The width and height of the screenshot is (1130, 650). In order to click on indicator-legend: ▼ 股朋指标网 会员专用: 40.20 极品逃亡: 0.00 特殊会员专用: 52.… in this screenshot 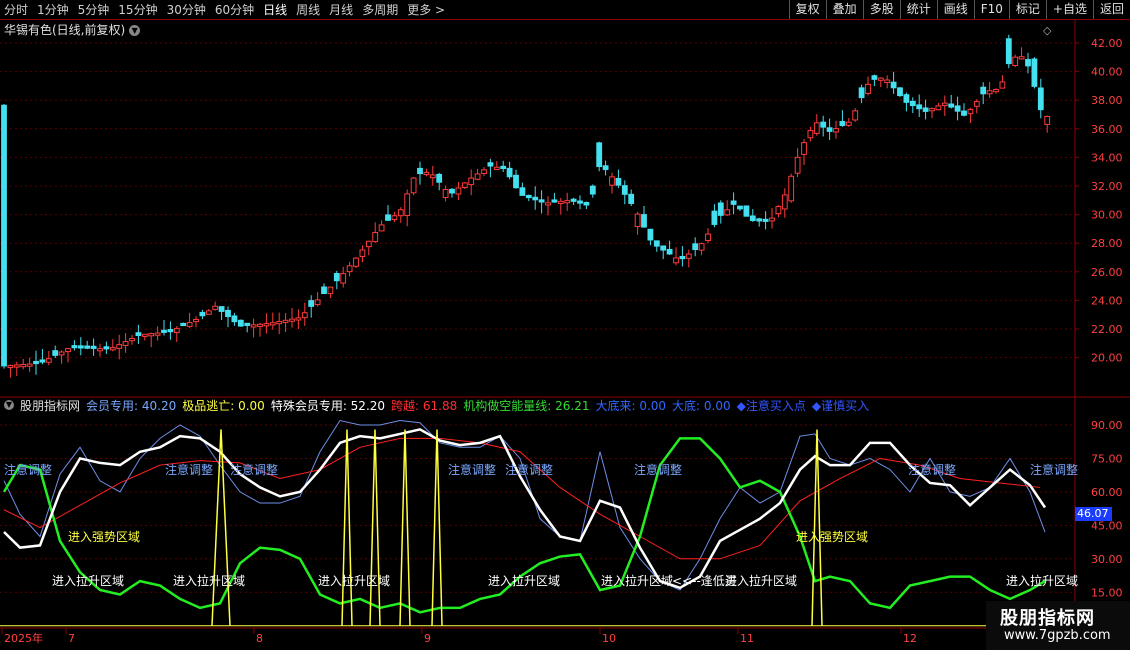, I will do `click(439, 405)`.